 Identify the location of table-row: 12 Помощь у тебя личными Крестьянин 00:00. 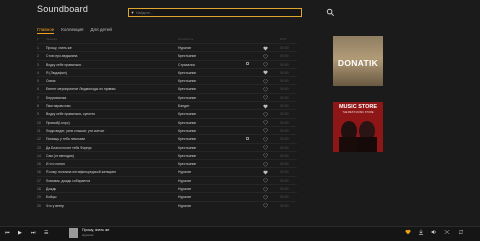
(167, 138).